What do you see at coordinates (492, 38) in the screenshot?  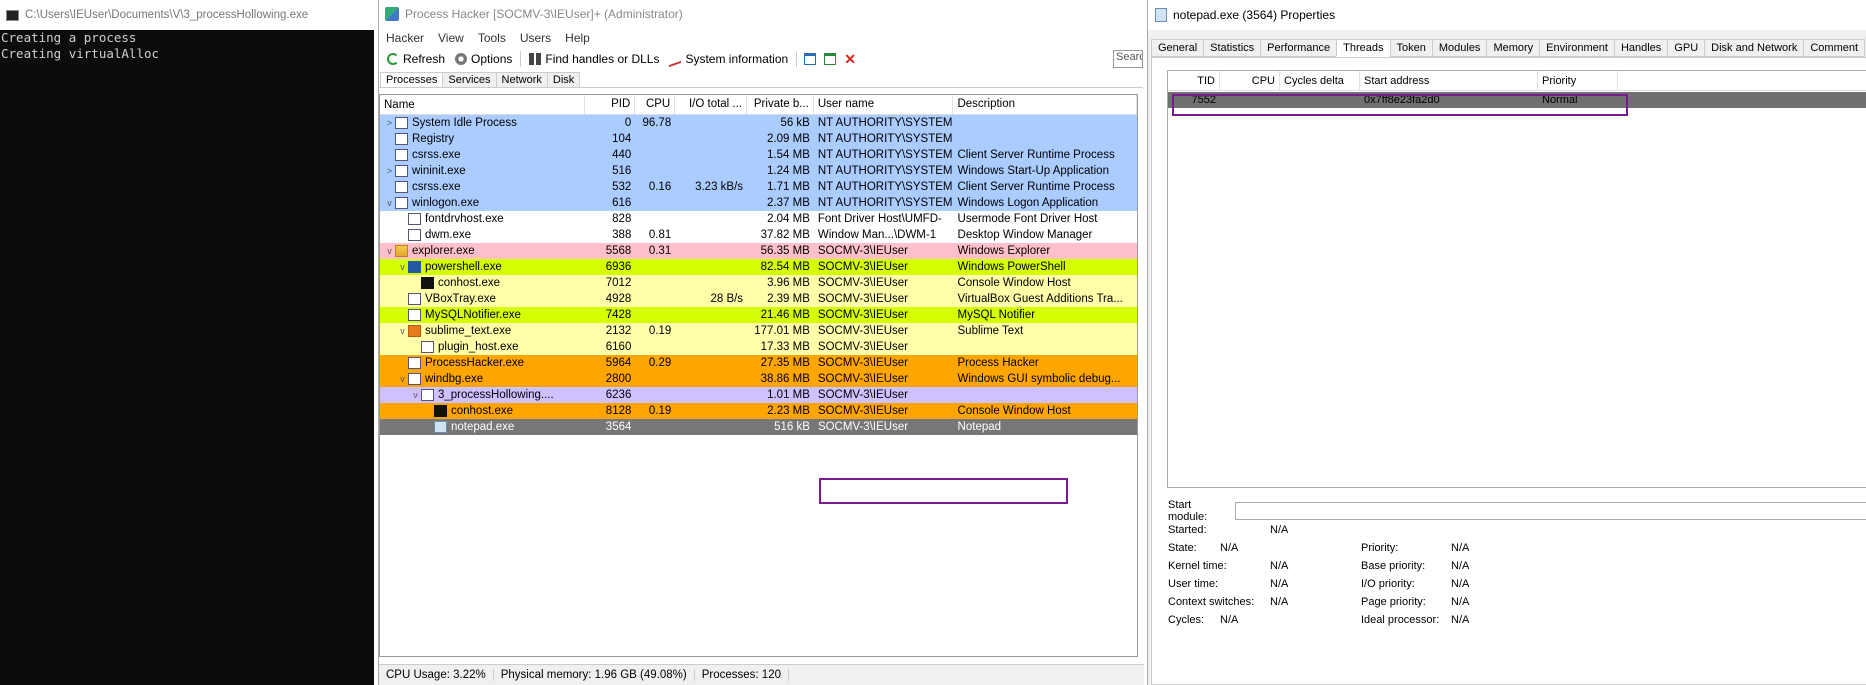 I see `menu-tools: Tools` at bounding box center [492, 38].